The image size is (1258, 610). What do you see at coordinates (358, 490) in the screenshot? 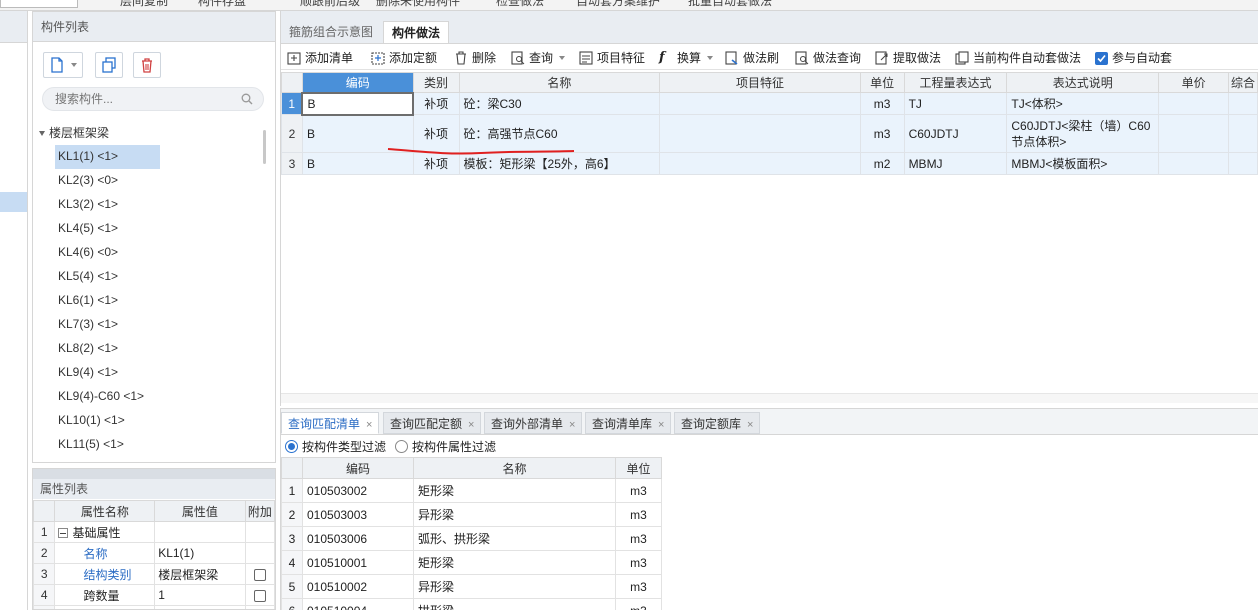
I see `query-cell-code: 010503002` at bounding box center [358, 490].